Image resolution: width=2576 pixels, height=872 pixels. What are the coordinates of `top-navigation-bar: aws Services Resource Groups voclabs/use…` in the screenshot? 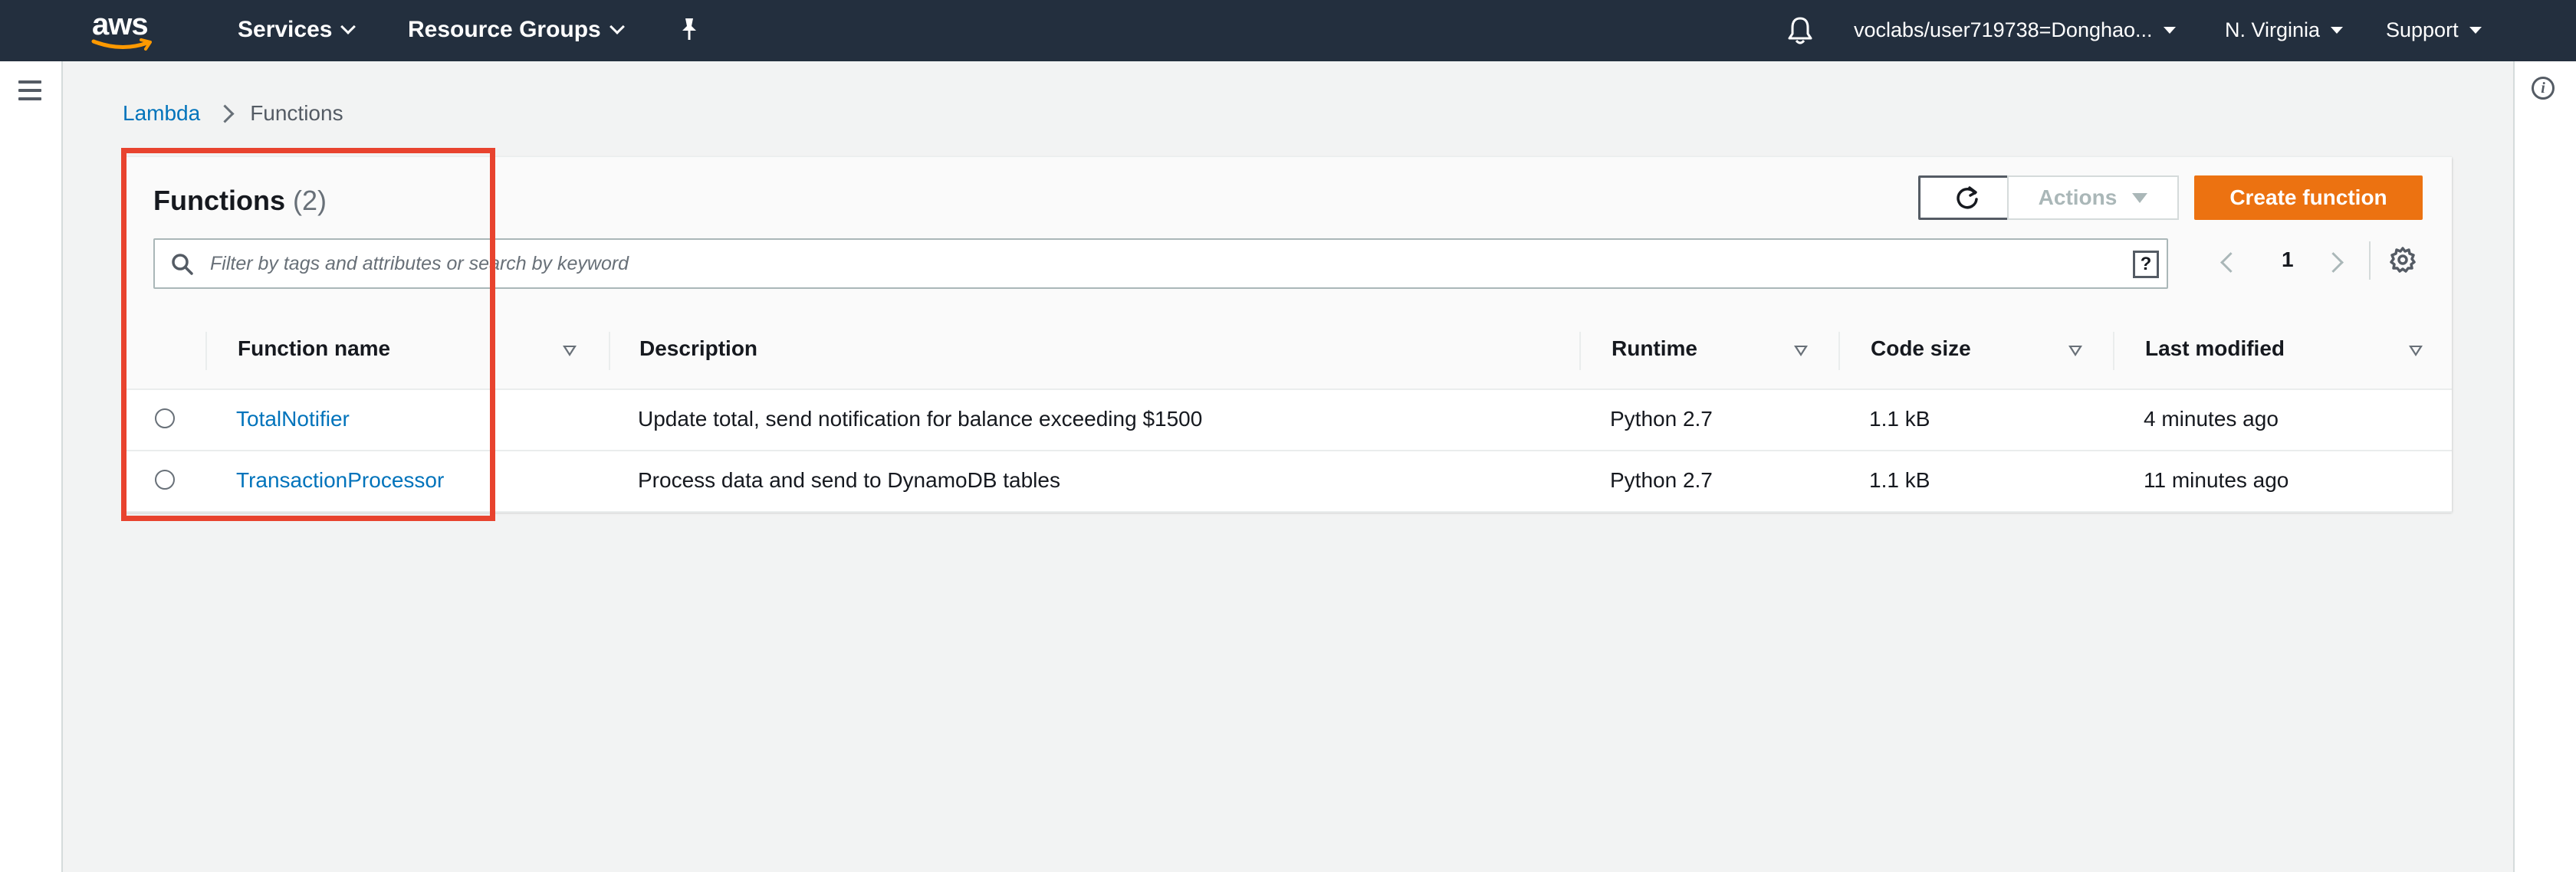 It's located at (1288, 30).